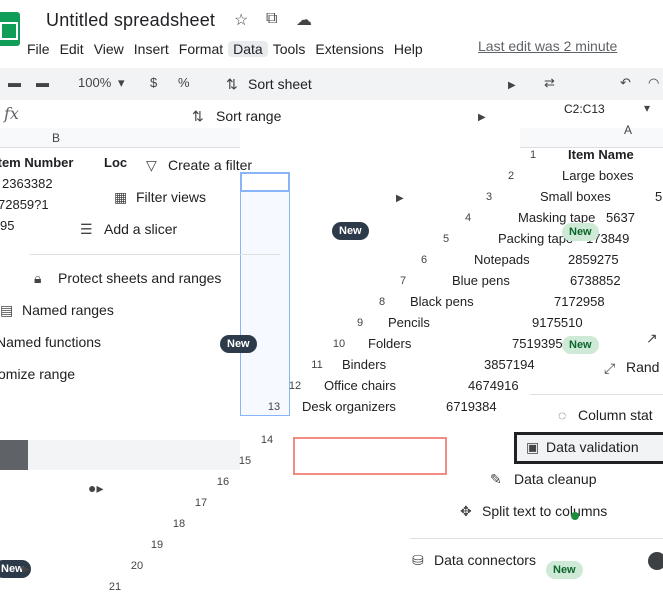 The height and width of the screenshot is (601, 663). I want to click on cell-item-number: 2859275, so click(593, 259).